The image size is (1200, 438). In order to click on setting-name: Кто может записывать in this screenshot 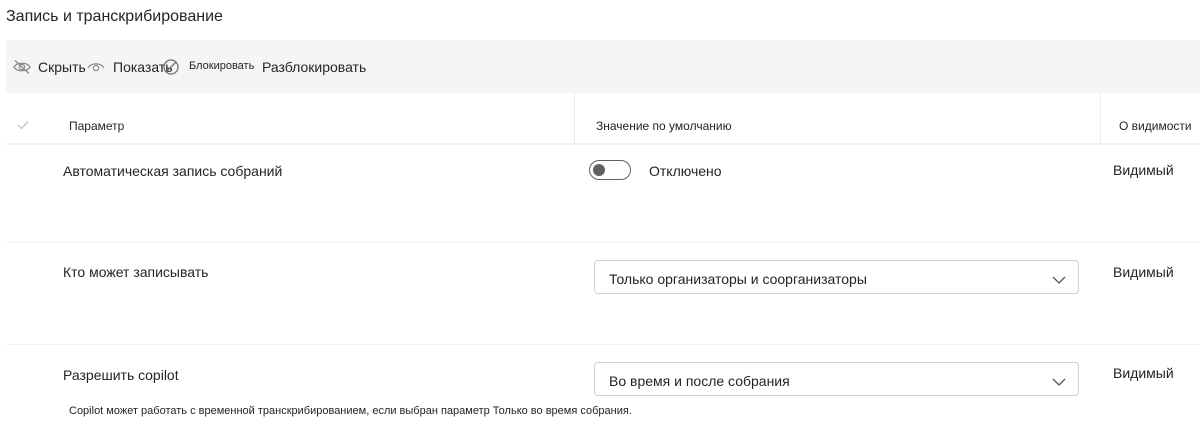, I will do `click(136, 272)`.